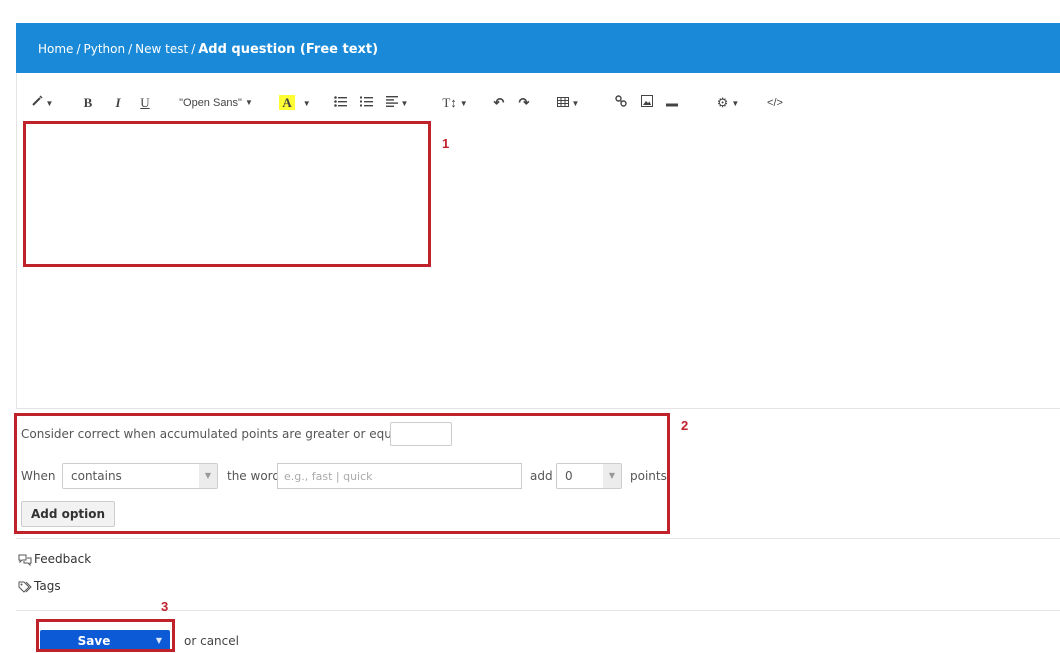 The image size is (1060, 653). What do you see at coordinates (449, 102) in the screenshot?
I see `font-size-icon: T↕` at bounding box center [449, 102].